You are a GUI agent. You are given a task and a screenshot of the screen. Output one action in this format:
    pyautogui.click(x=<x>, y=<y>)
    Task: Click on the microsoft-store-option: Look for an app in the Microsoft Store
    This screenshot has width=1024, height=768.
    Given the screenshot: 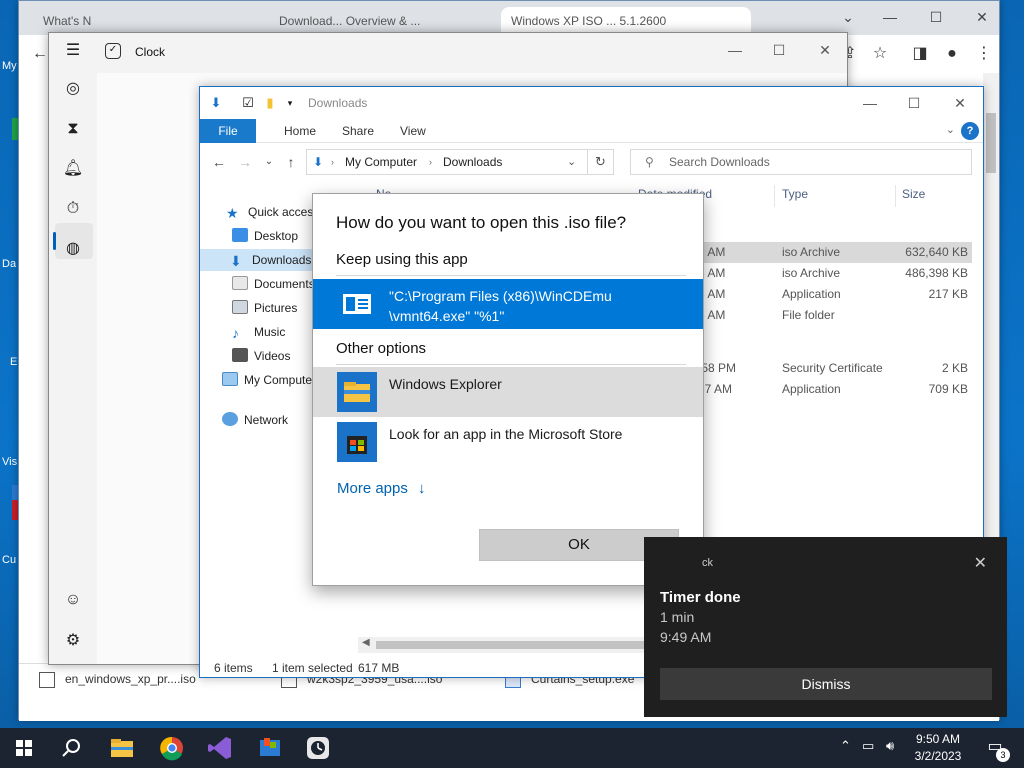 What is the action you would take?
    pyautogui.click(x=508, y=442)
    